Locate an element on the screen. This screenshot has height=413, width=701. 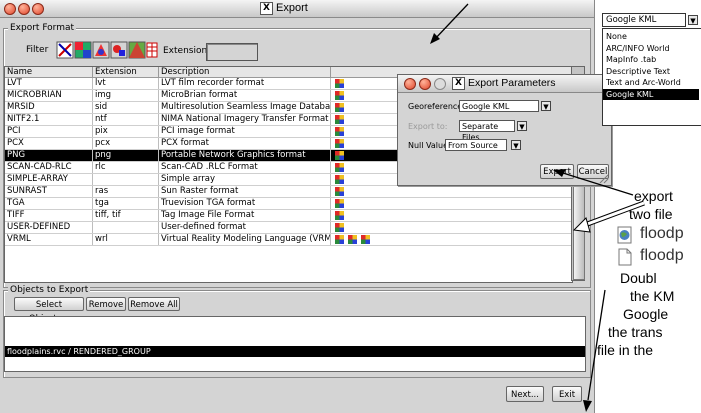
annotation-line-3: Doubl is located at coordinates (638, 278).